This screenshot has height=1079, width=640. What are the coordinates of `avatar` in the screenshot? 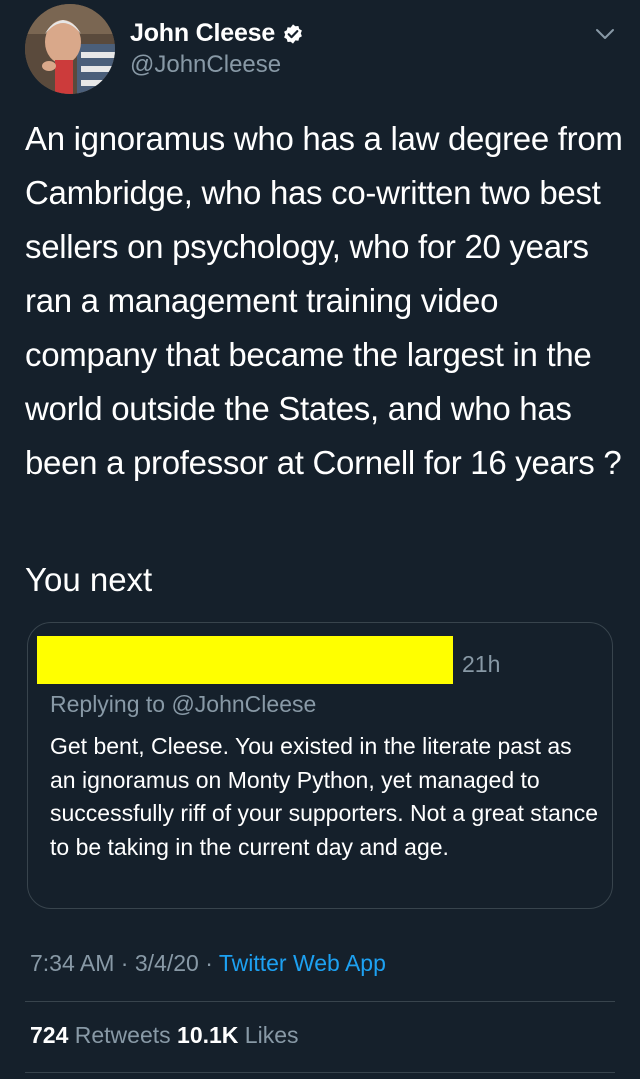 It's located at (70, 49).